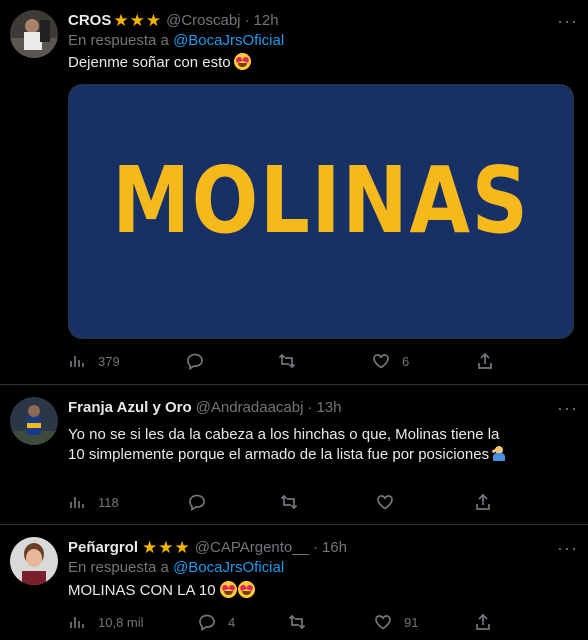 This screenshot has width=588, height=640. Describe the element at coordinates (499, 453) in the screenshot. I see `man-facepalming-emoji` at that location.